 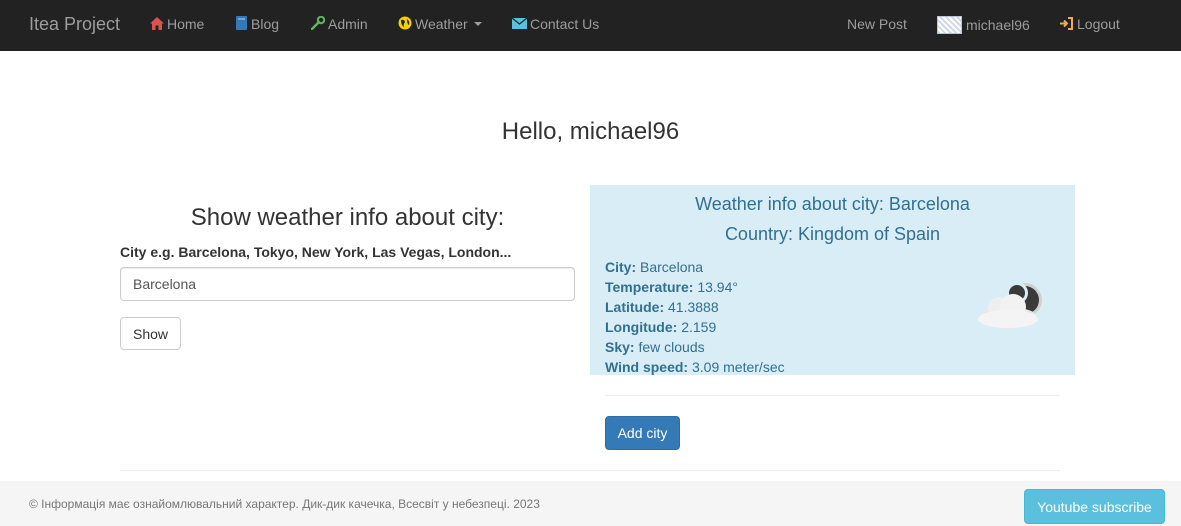 I want to click on weather-panel-country: Country: Kingdom of Spain, so click(x=832, y=234).